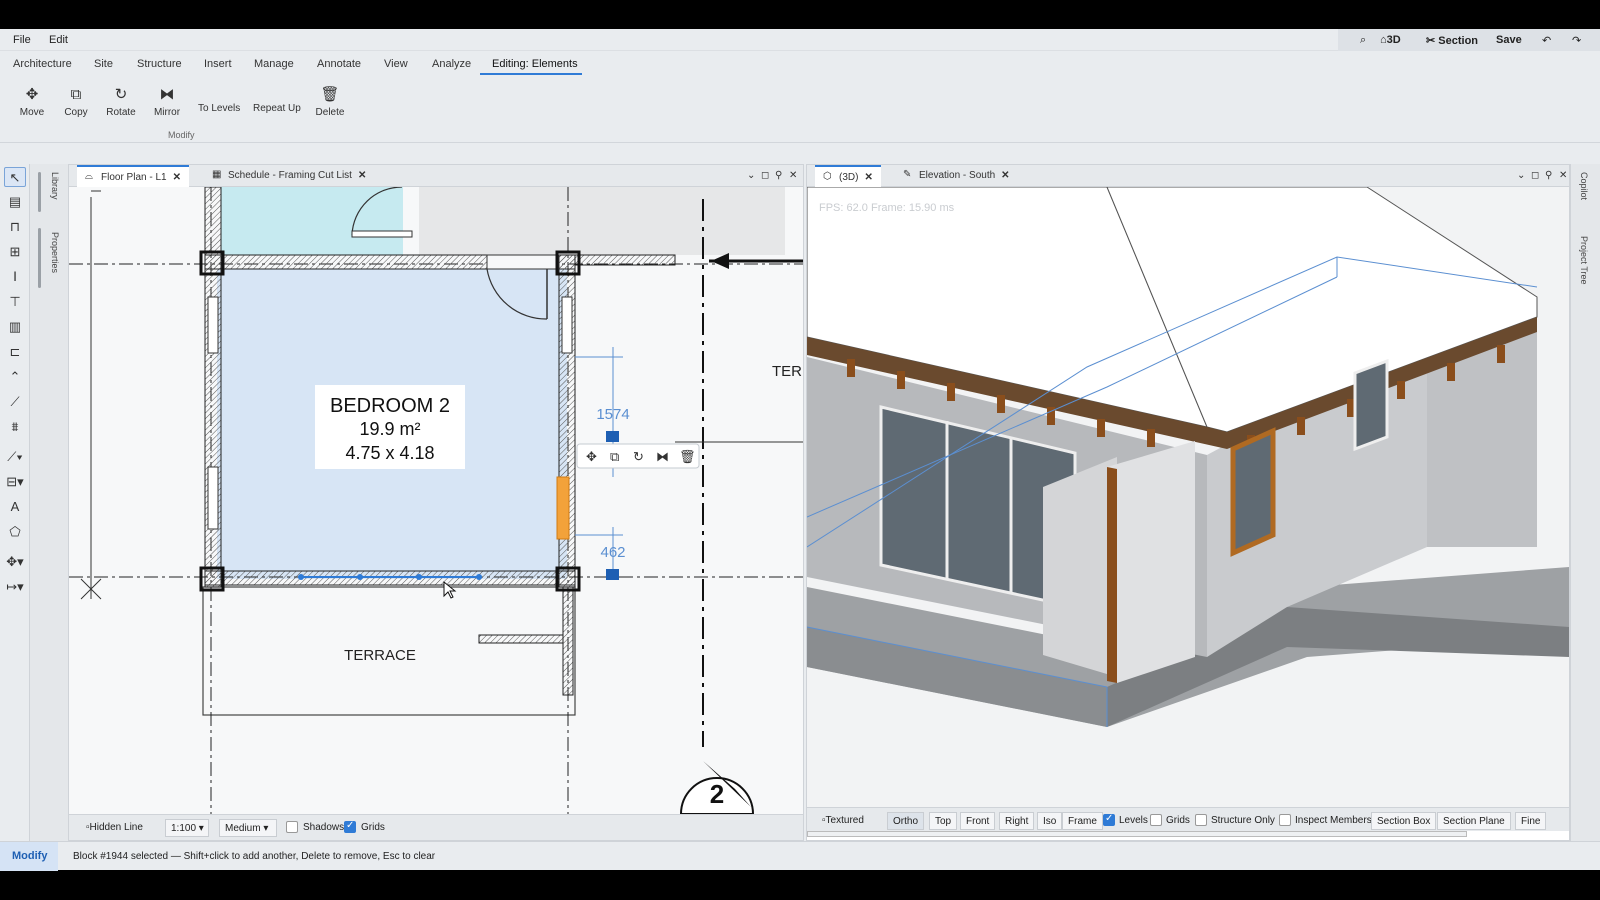 Image resolution: width=1600 pixels, height=900 pixels. Describe the element at coordinates (217, 174) in the screenshot. I see `table-icon: ▦` at that location.